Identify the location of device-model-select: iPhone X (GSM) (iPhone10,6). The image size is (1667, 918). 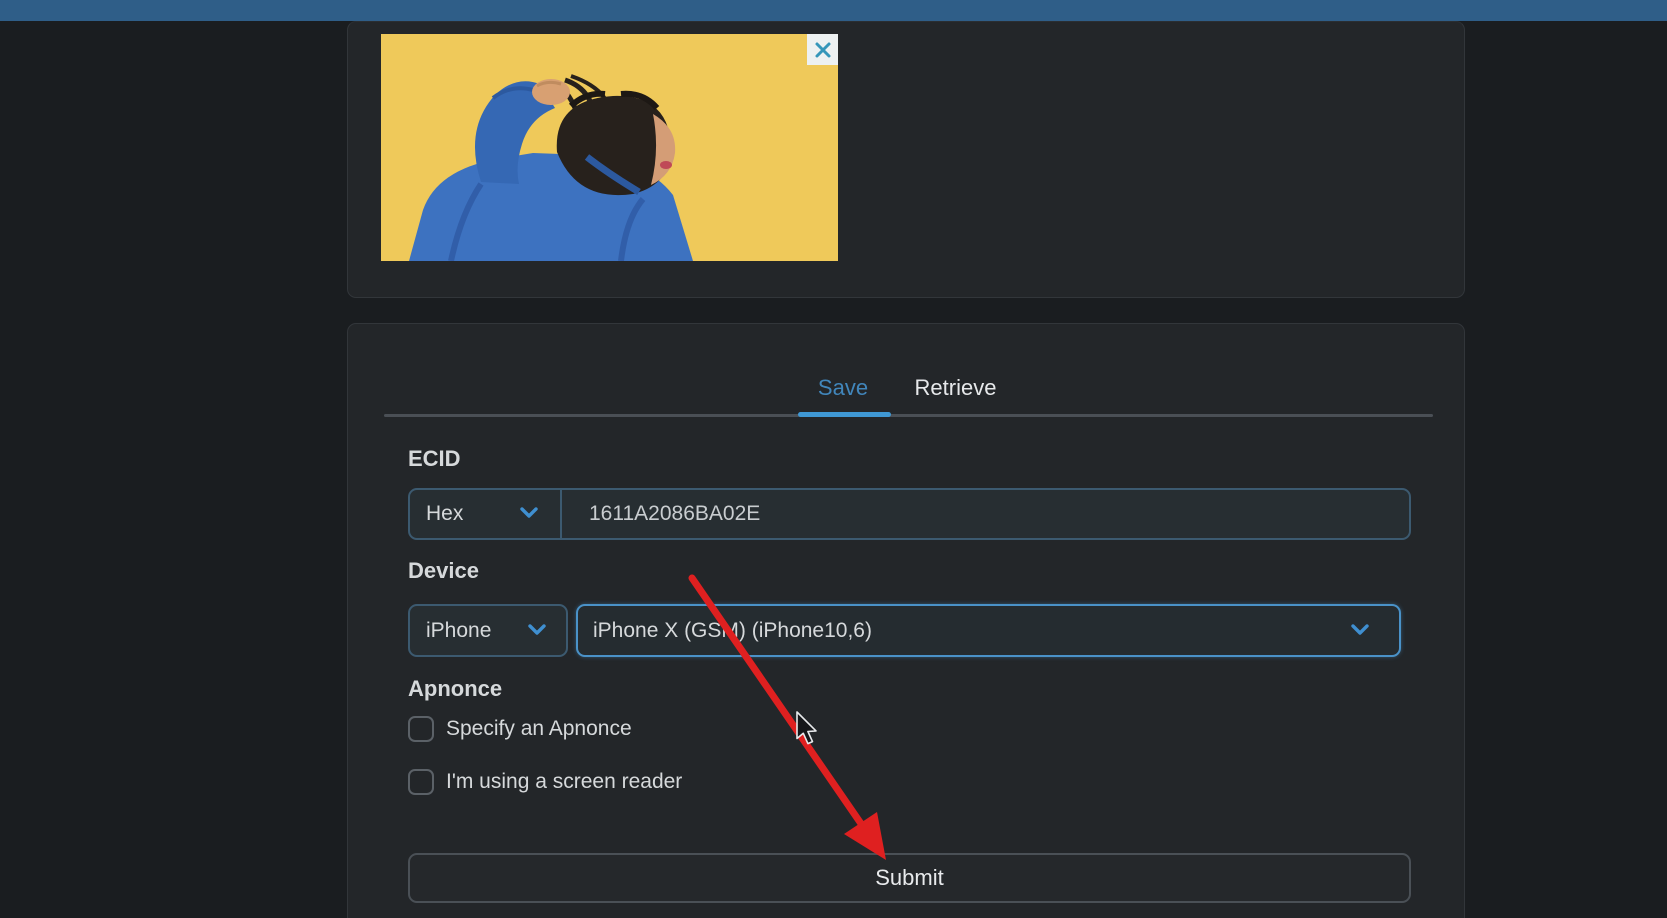
(988, 630).